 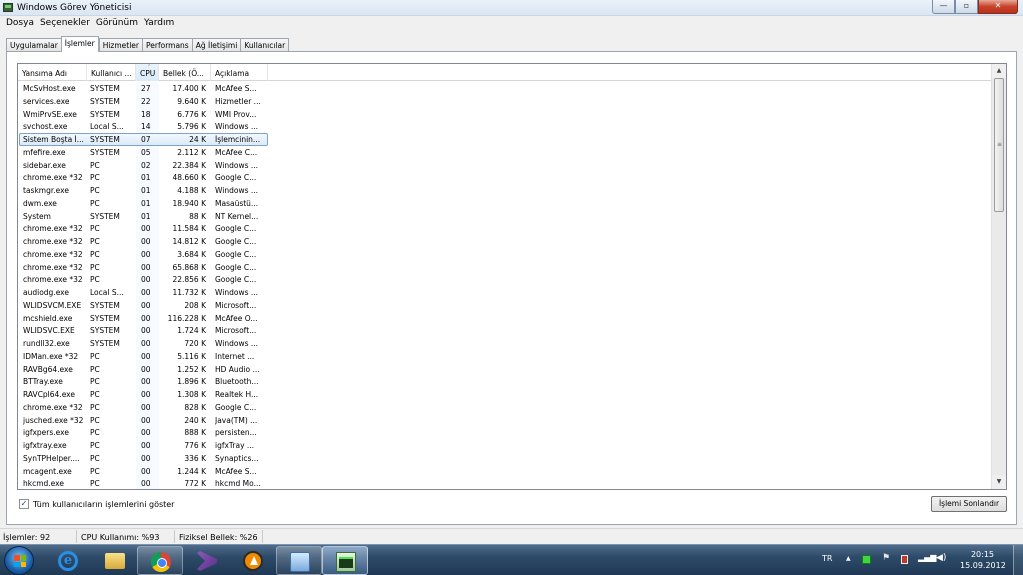 I want to click on tab-ag-iletisimi: Ağ İletişimi, so click(x=216, y=45).